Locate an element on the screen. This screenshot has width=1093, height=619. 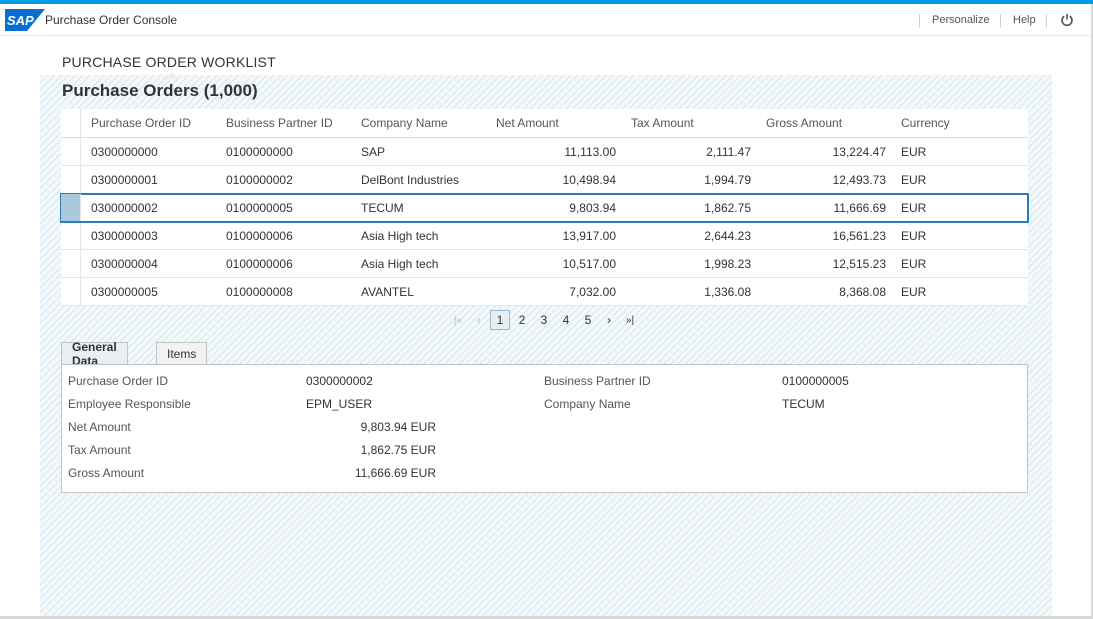
page-button-current: 1 is located at coordinates (500, 320).